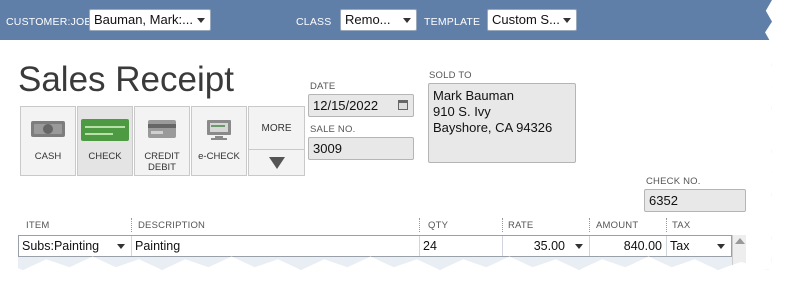 This screenshot has height=302, width=790. Describe the element at coordinates (105, 156) in the screenshot. I see `check-label: CHECK` at that location.